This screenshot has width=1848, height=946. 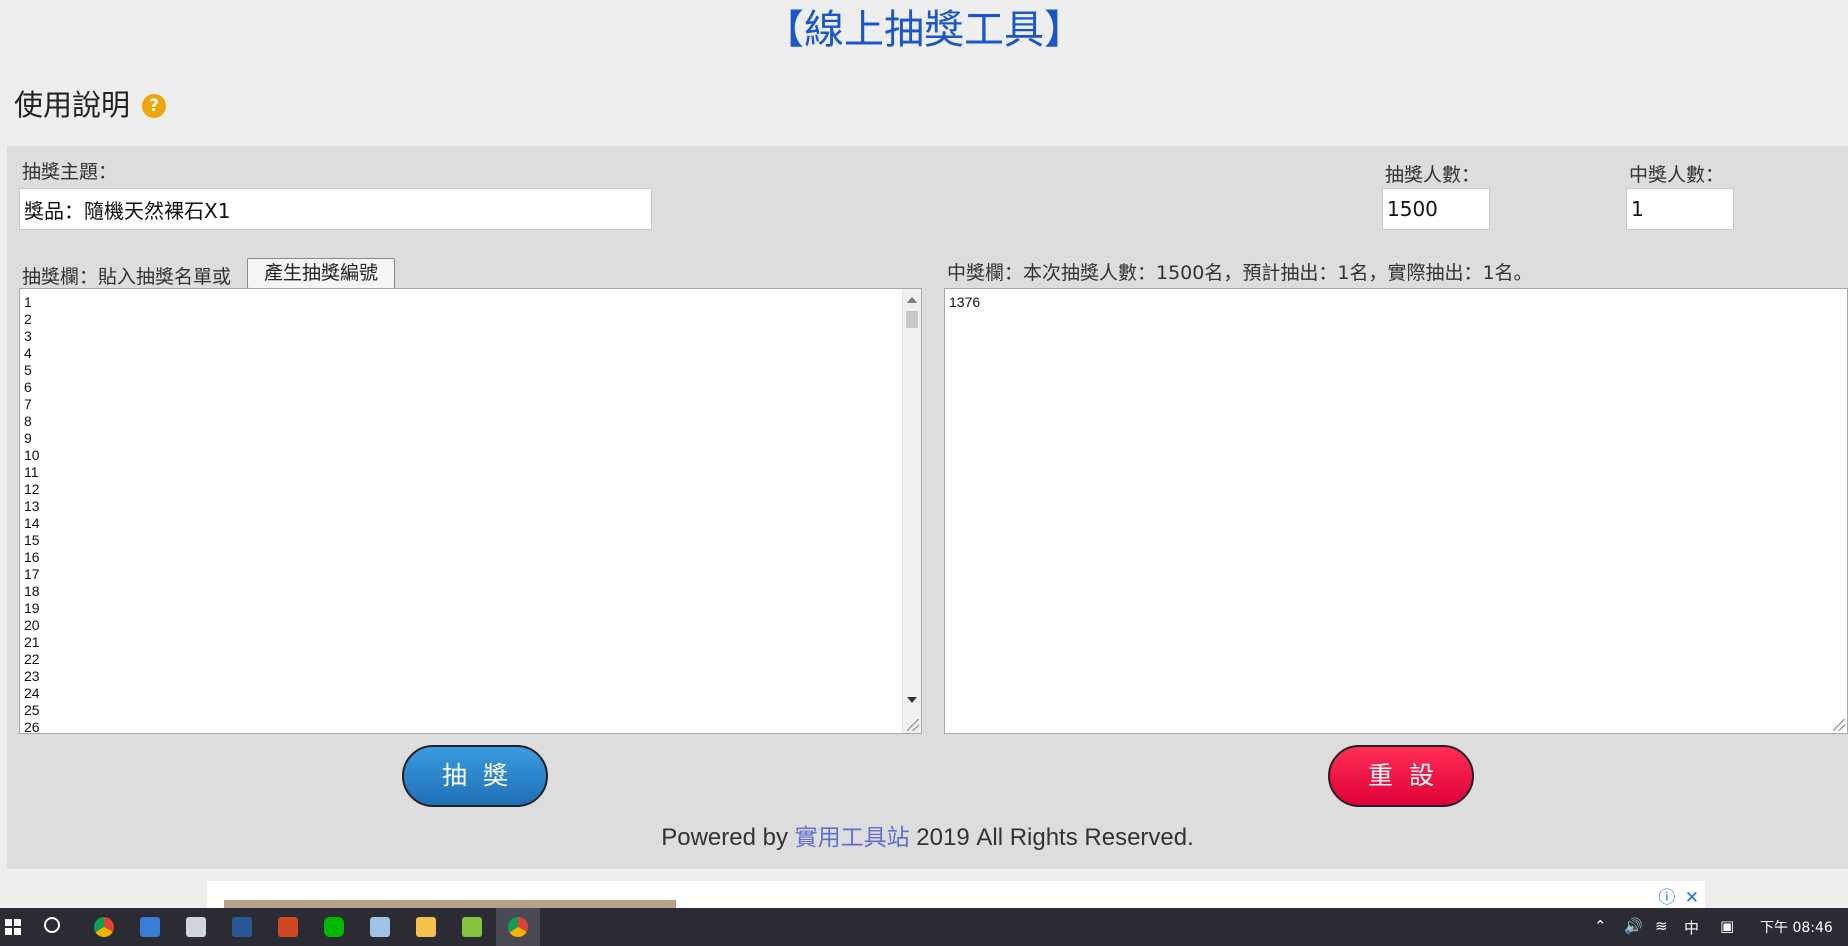 I want to click on entry-line: 9, so click(x=28, y=438).